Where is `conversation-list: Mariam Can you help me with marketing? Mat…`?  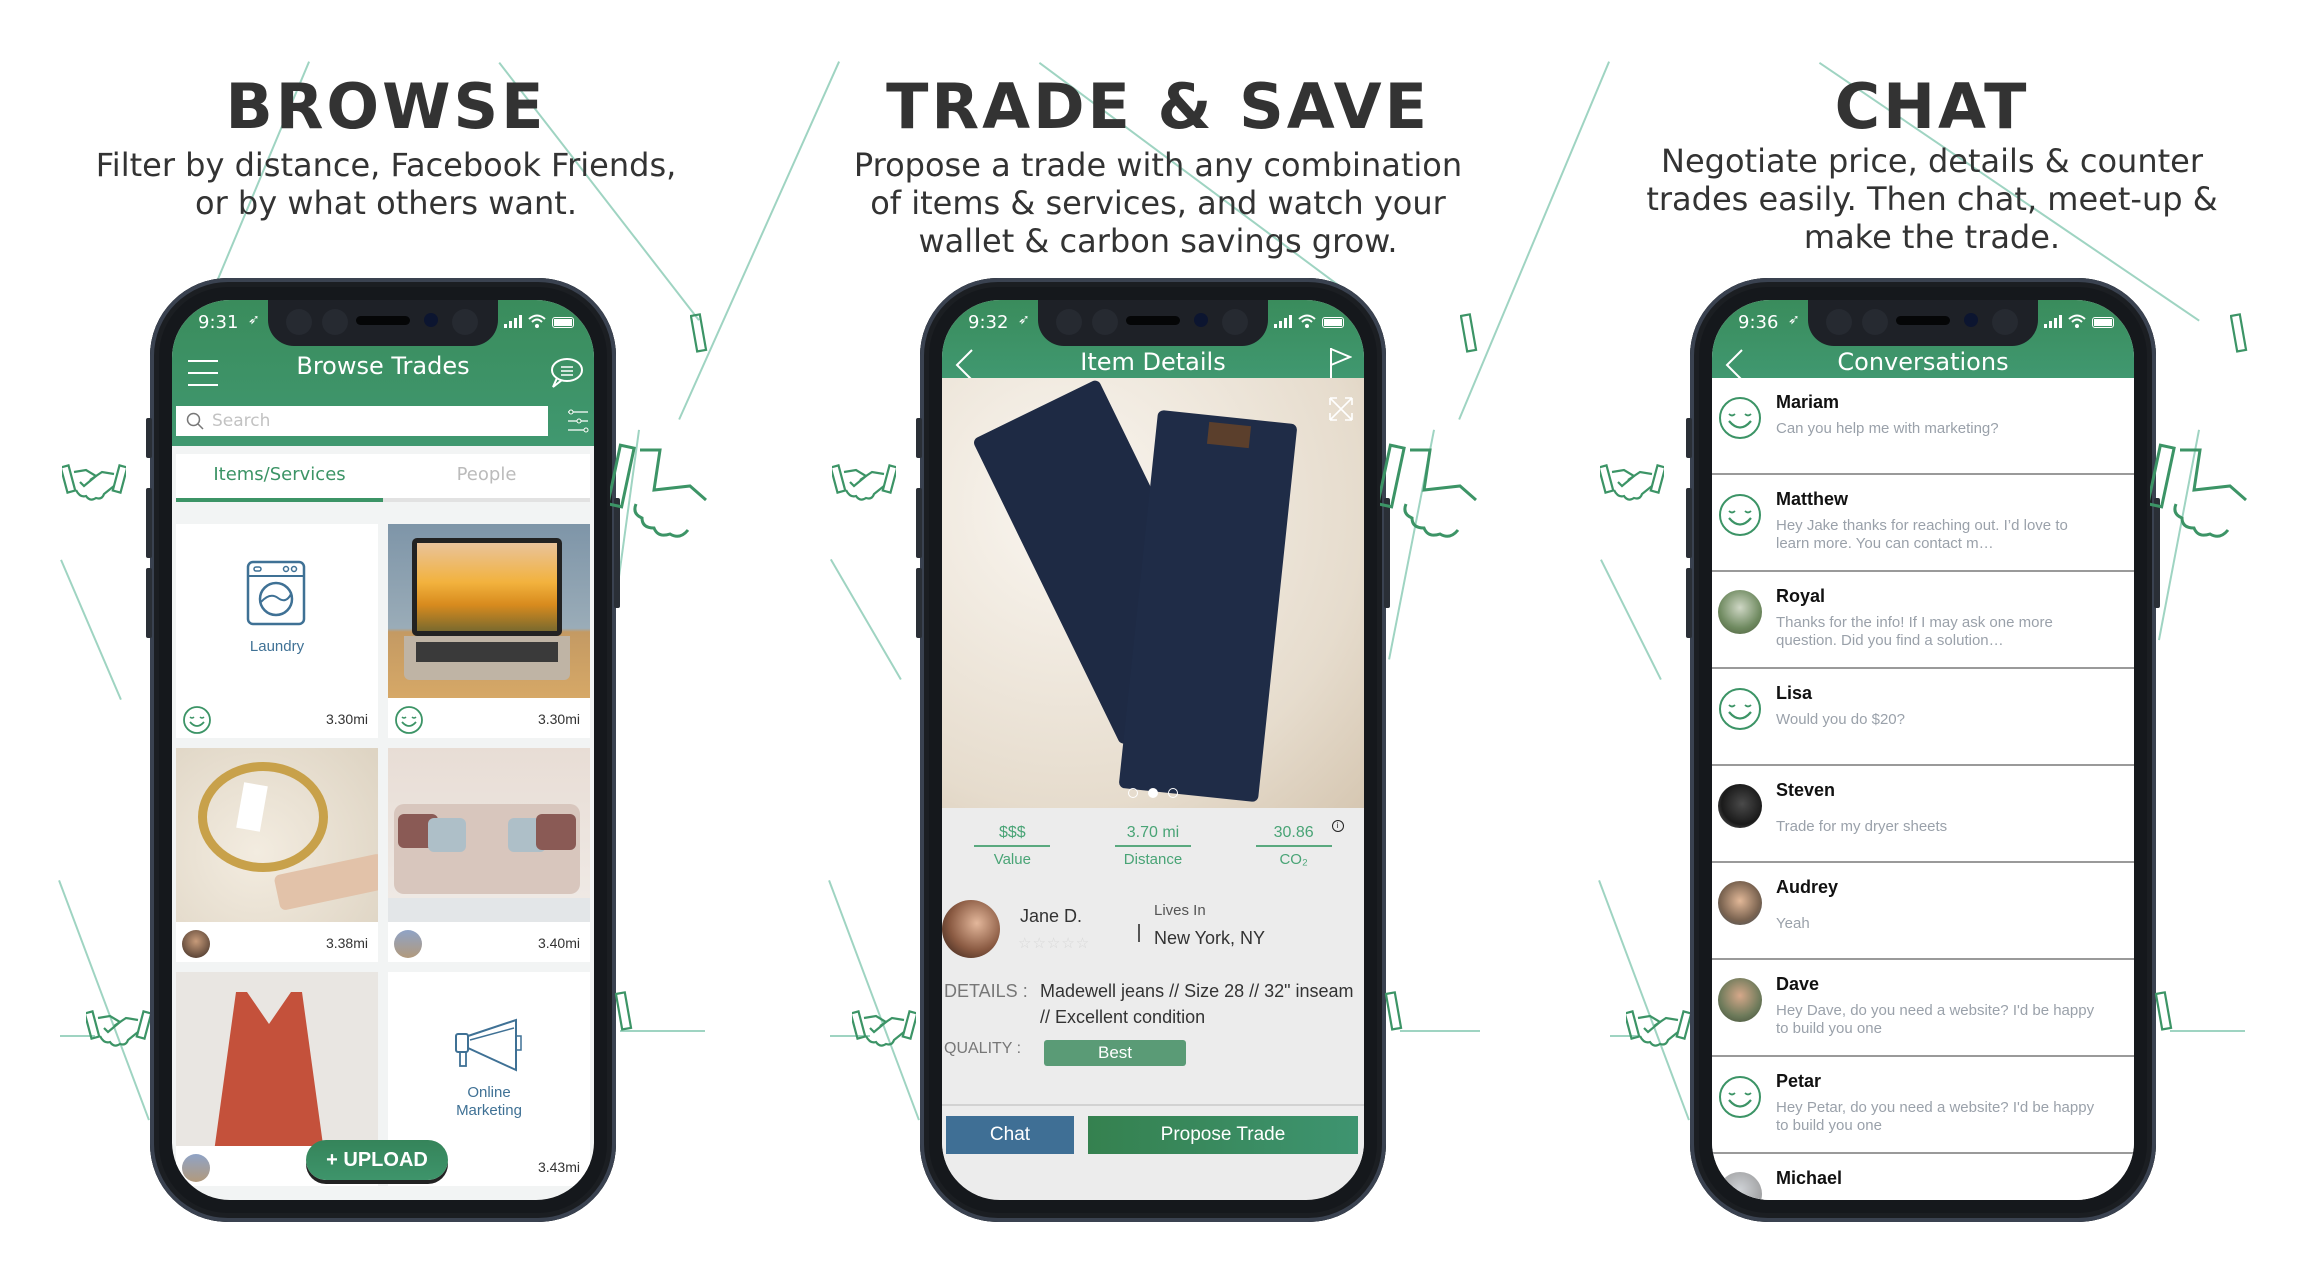
conversation-list: Mariam Can you help me with marketing? Mat… is located at coordinates (1923, 789).